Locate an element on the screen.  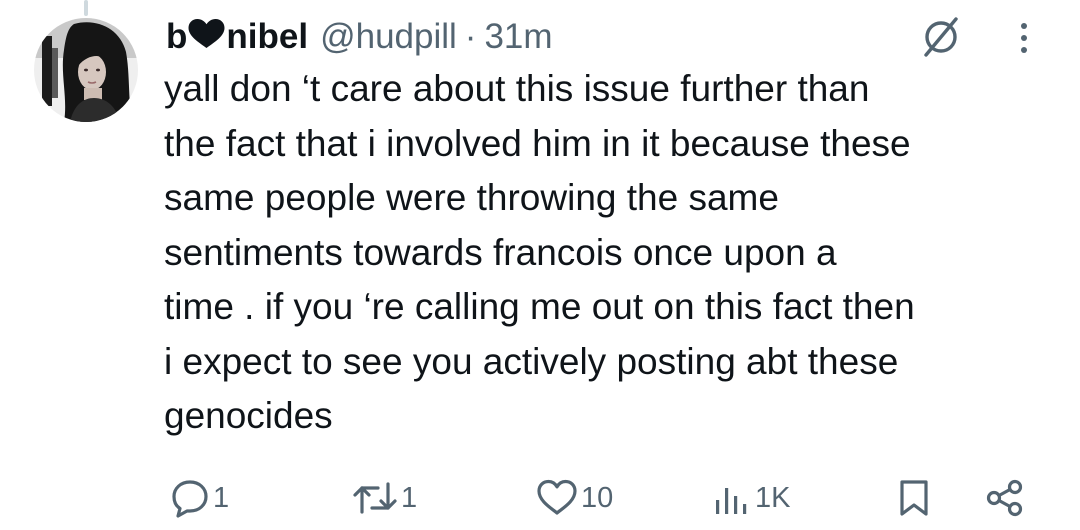
timestamp: 31m is located at coordinates (518, 37).